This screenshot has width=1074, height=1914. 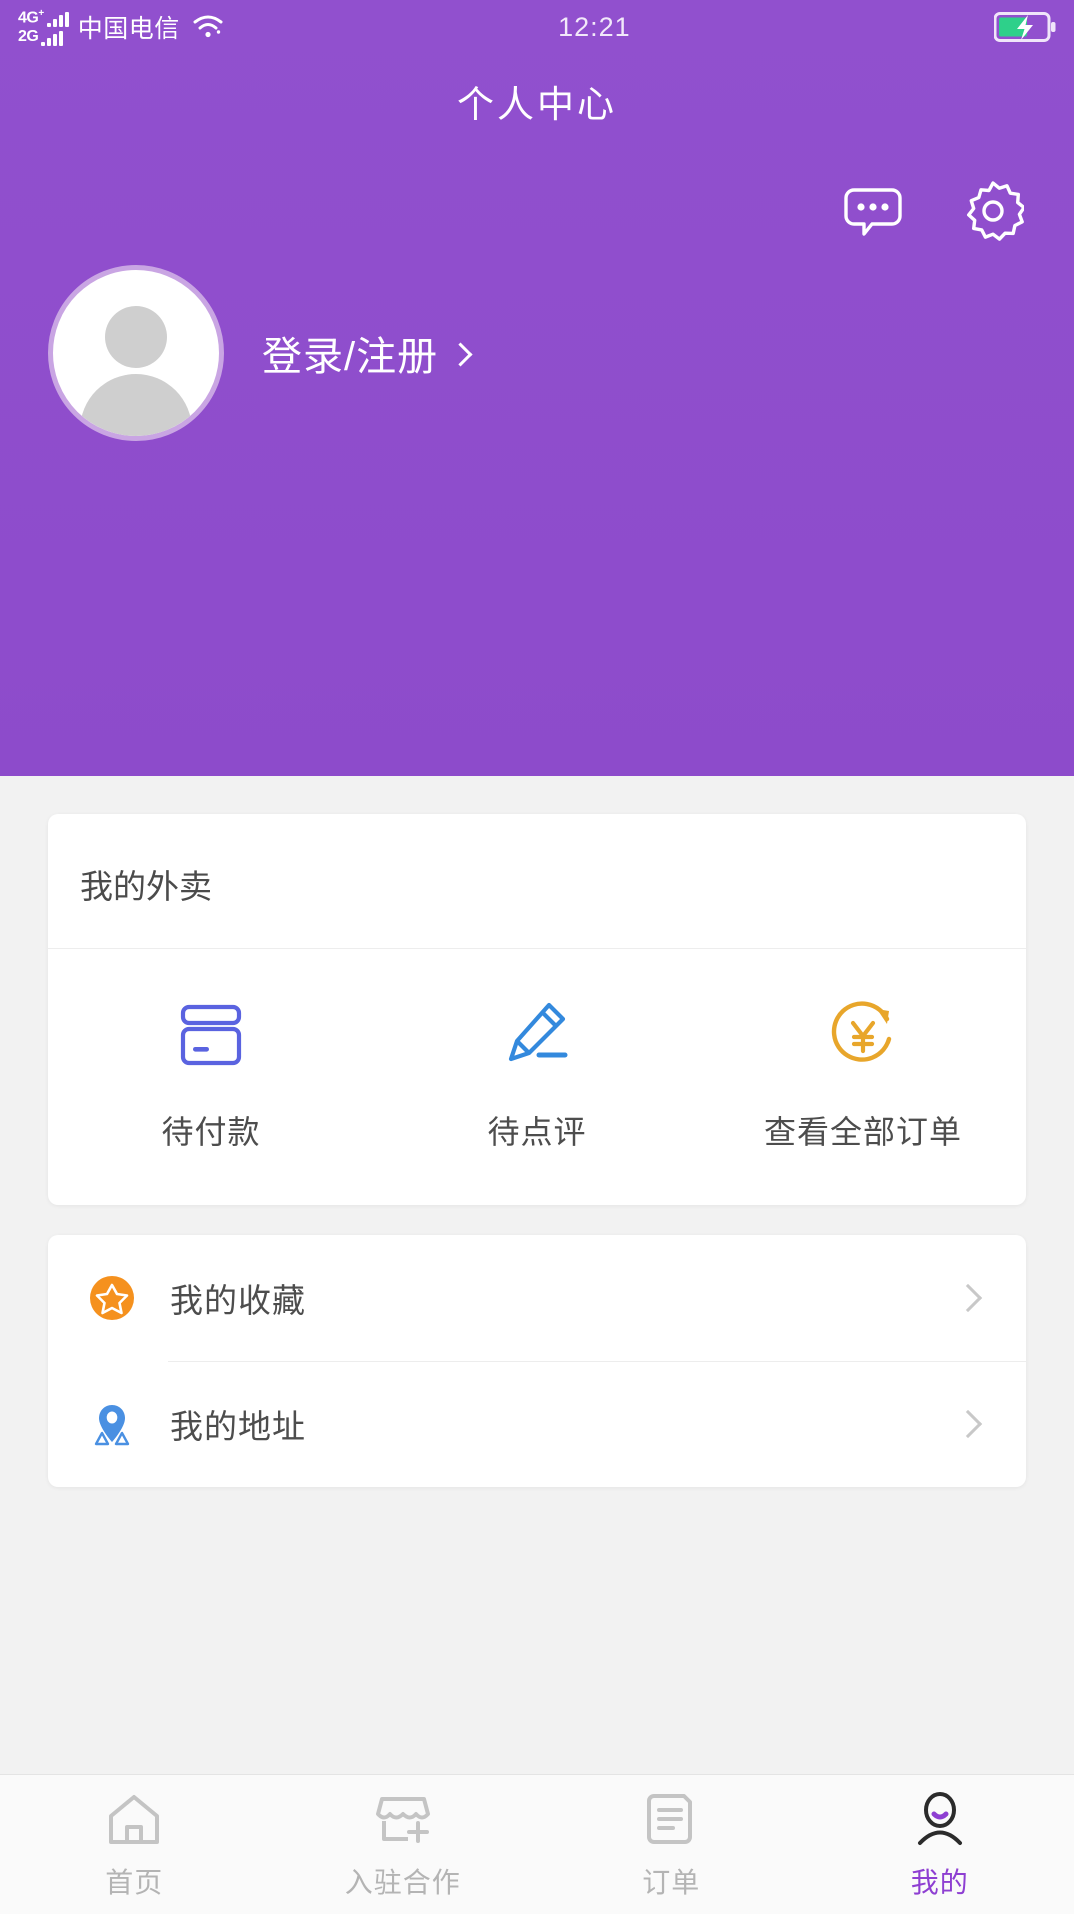 I want to click on default-avatar-icon, so click(x=136, y=353).